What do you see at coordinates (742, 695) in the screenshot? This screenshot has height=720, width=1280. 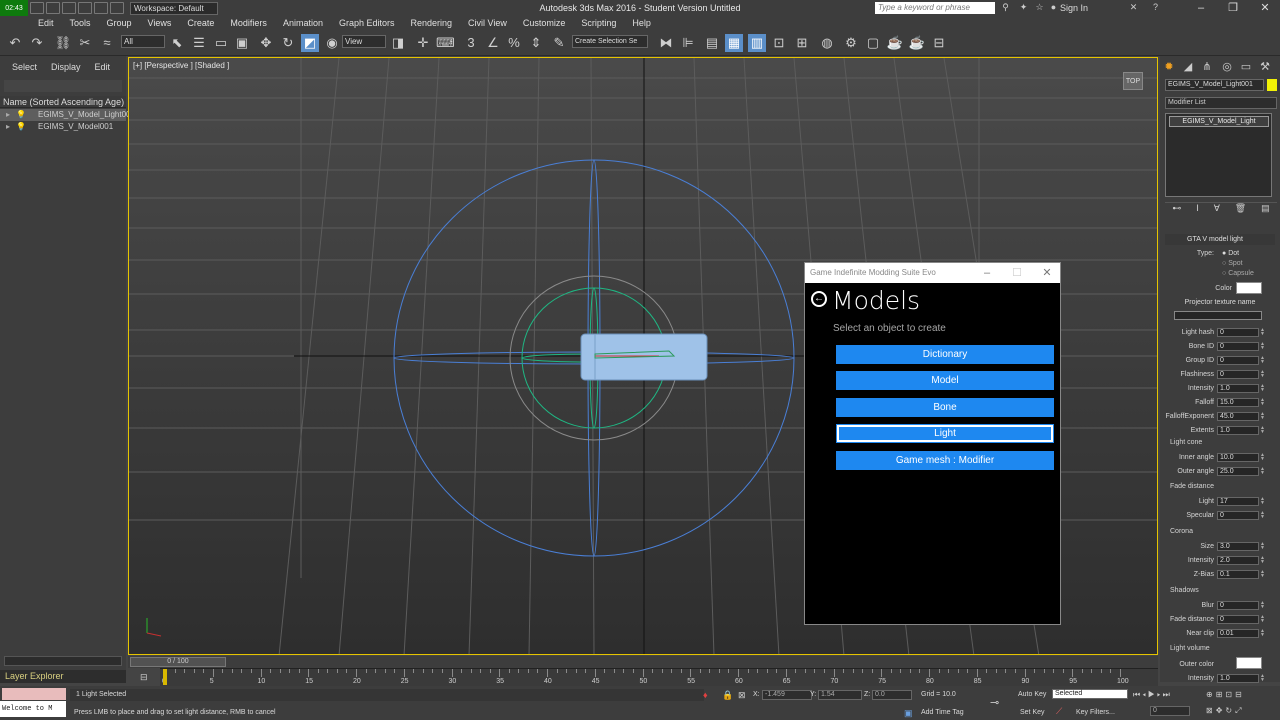 I see `absolute-mode-icon: ⊠` at bounding box center [742, 695].